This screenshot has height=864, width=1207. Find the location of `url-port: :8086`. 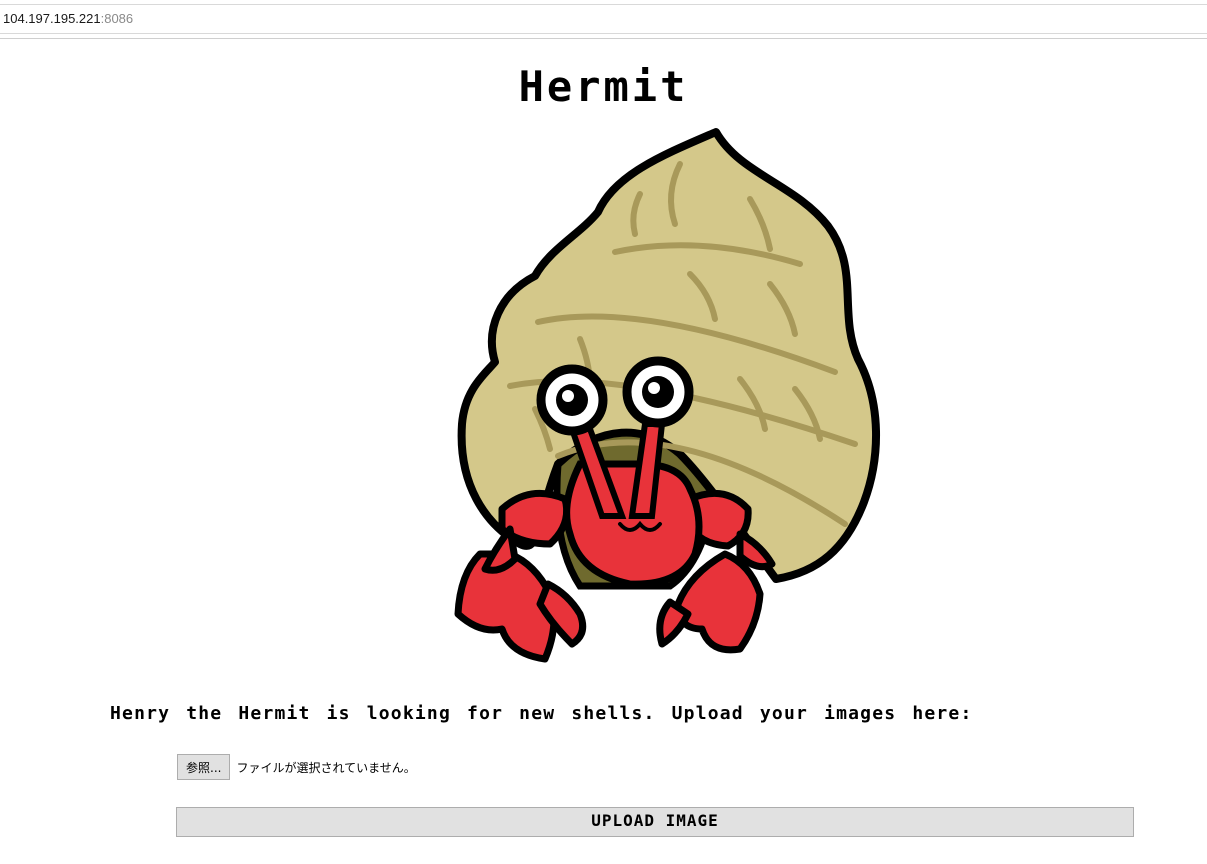

url-port: :8086 is located at coordinates (117, 18).